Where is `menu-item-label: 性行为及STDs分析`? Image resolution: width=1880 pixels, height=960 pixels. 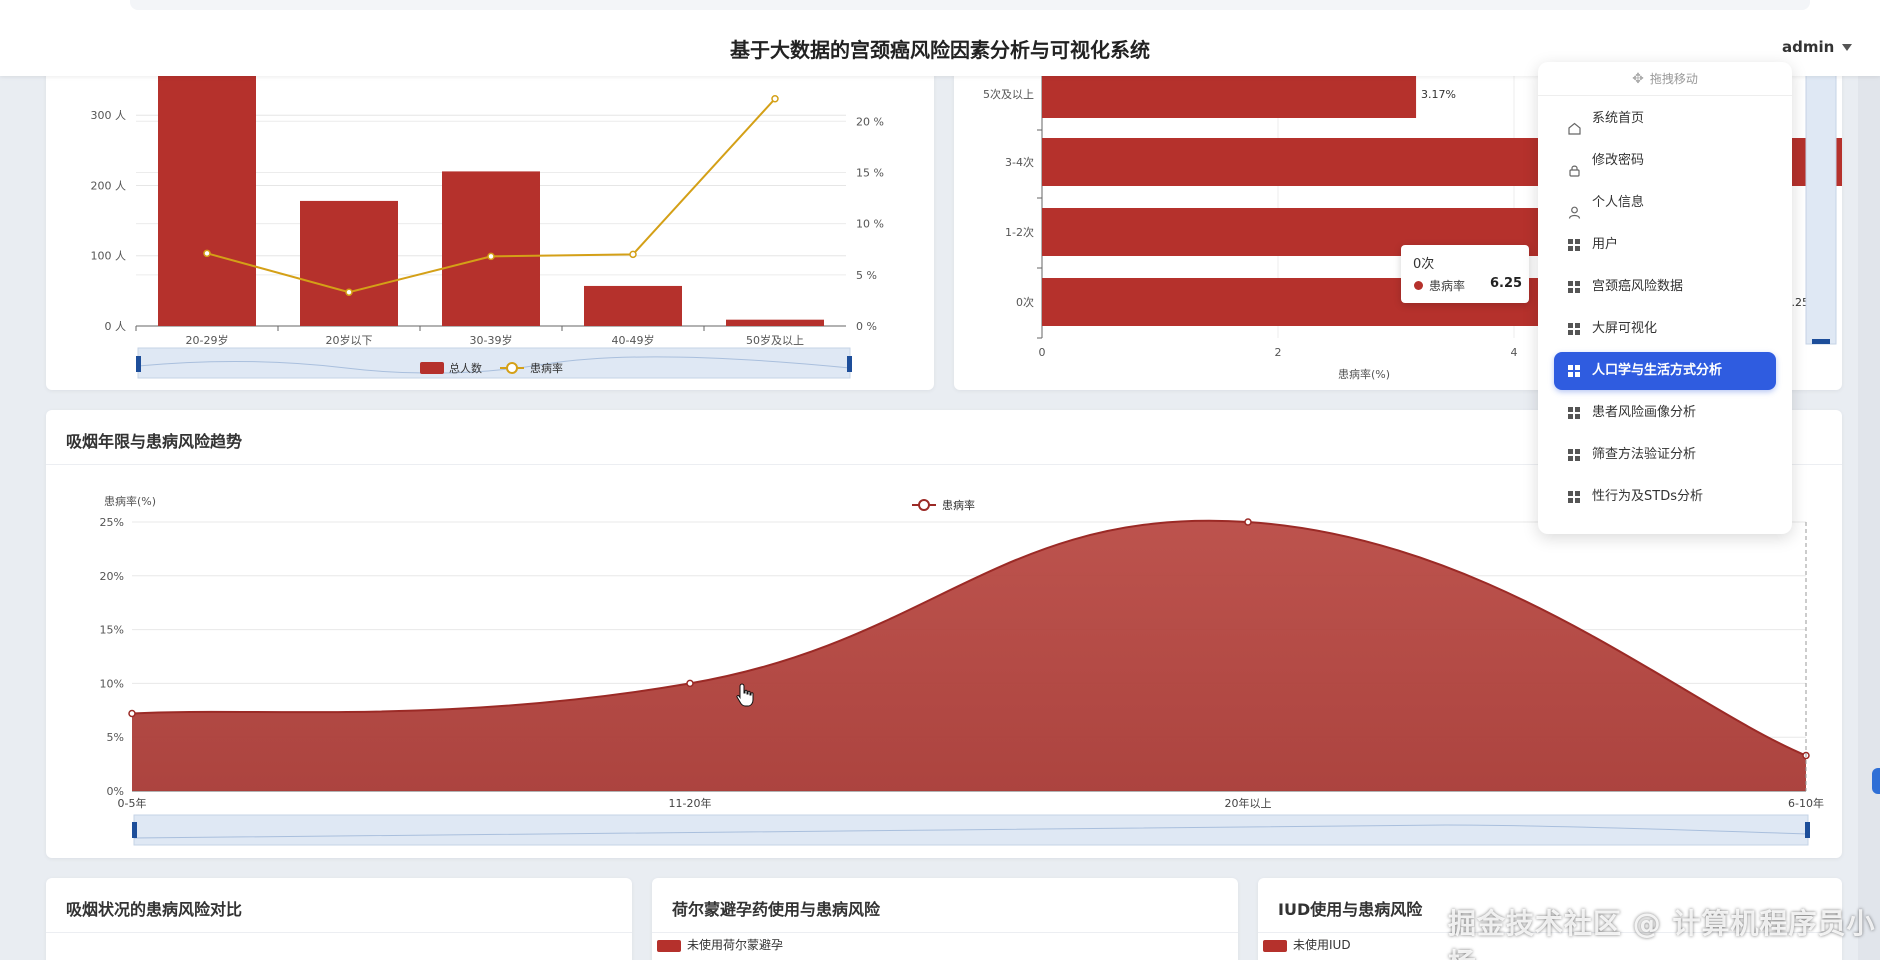
menu-item-label: 性行为及STDs分析 is located at coordinates (1647, 496).